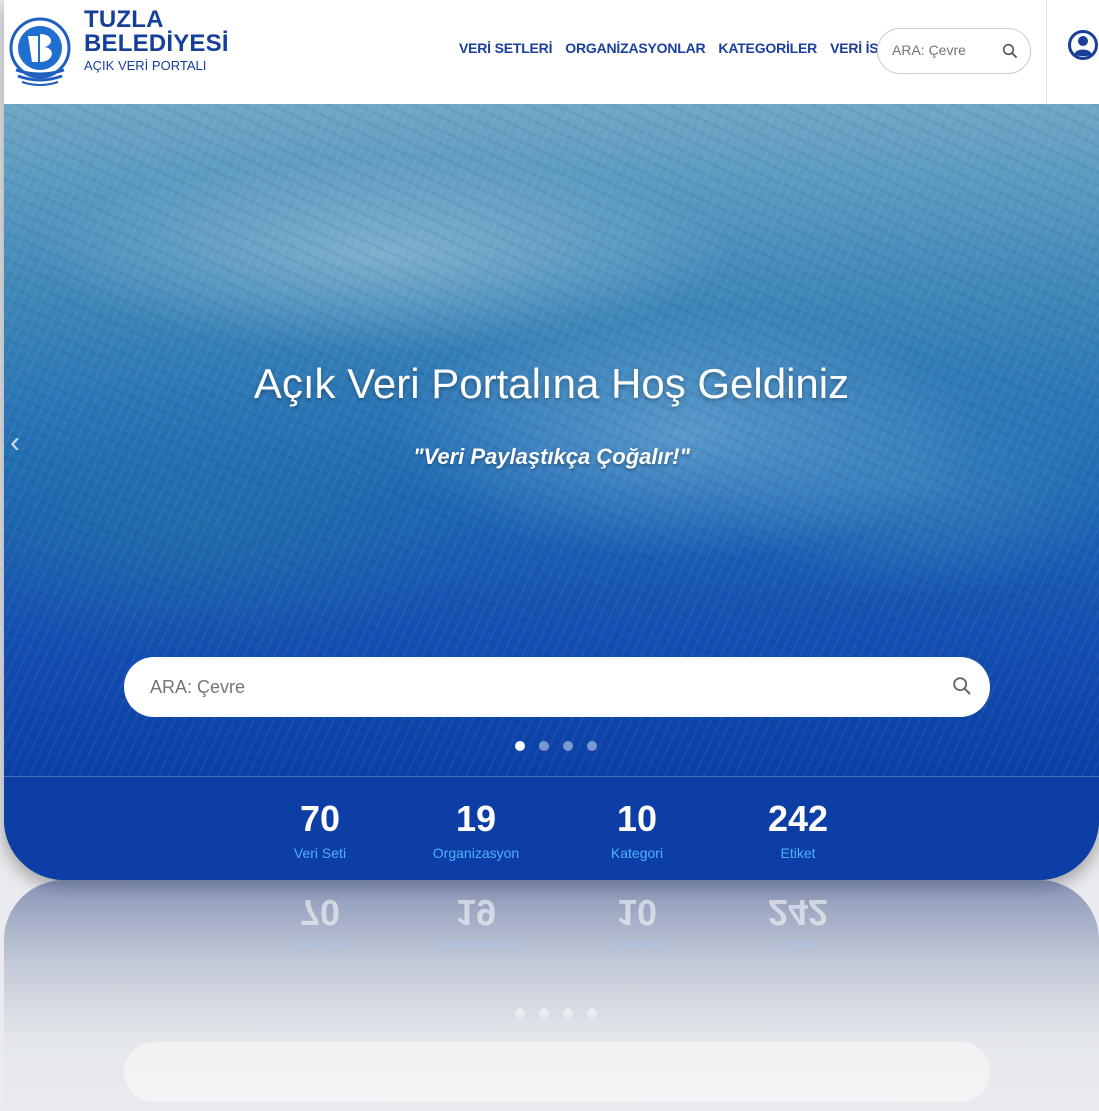 Image resolution: width=1099 pixels, height=1111 pixels. I want to click on stat-value: 70, so click(320, 818).